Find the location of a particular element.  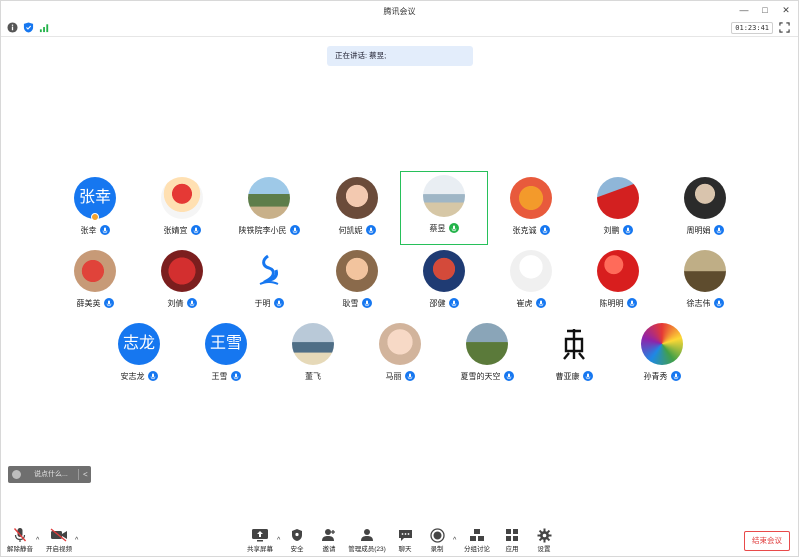

participant-name: 夏雪的天空 is located at coordinates (480, 376).